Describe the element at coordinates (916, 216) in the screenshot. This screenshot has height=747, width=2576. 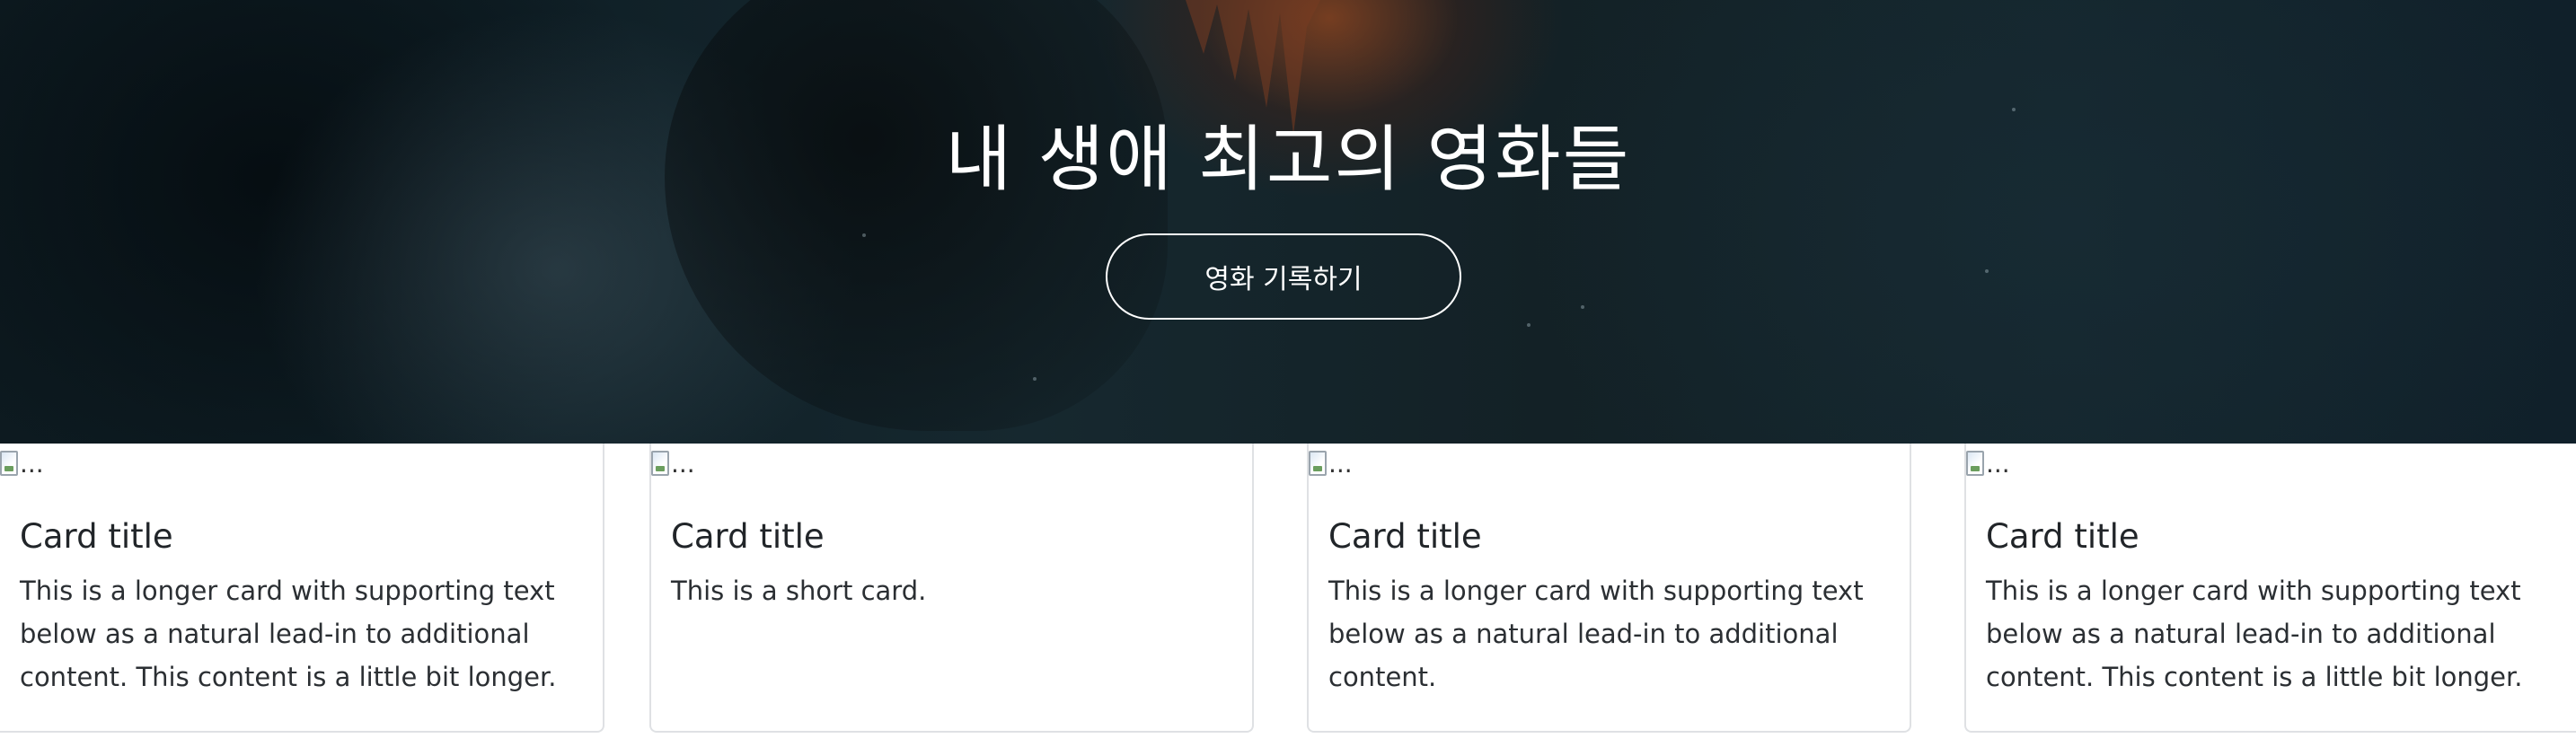
I see `hero-creature-silhouette` at that location.